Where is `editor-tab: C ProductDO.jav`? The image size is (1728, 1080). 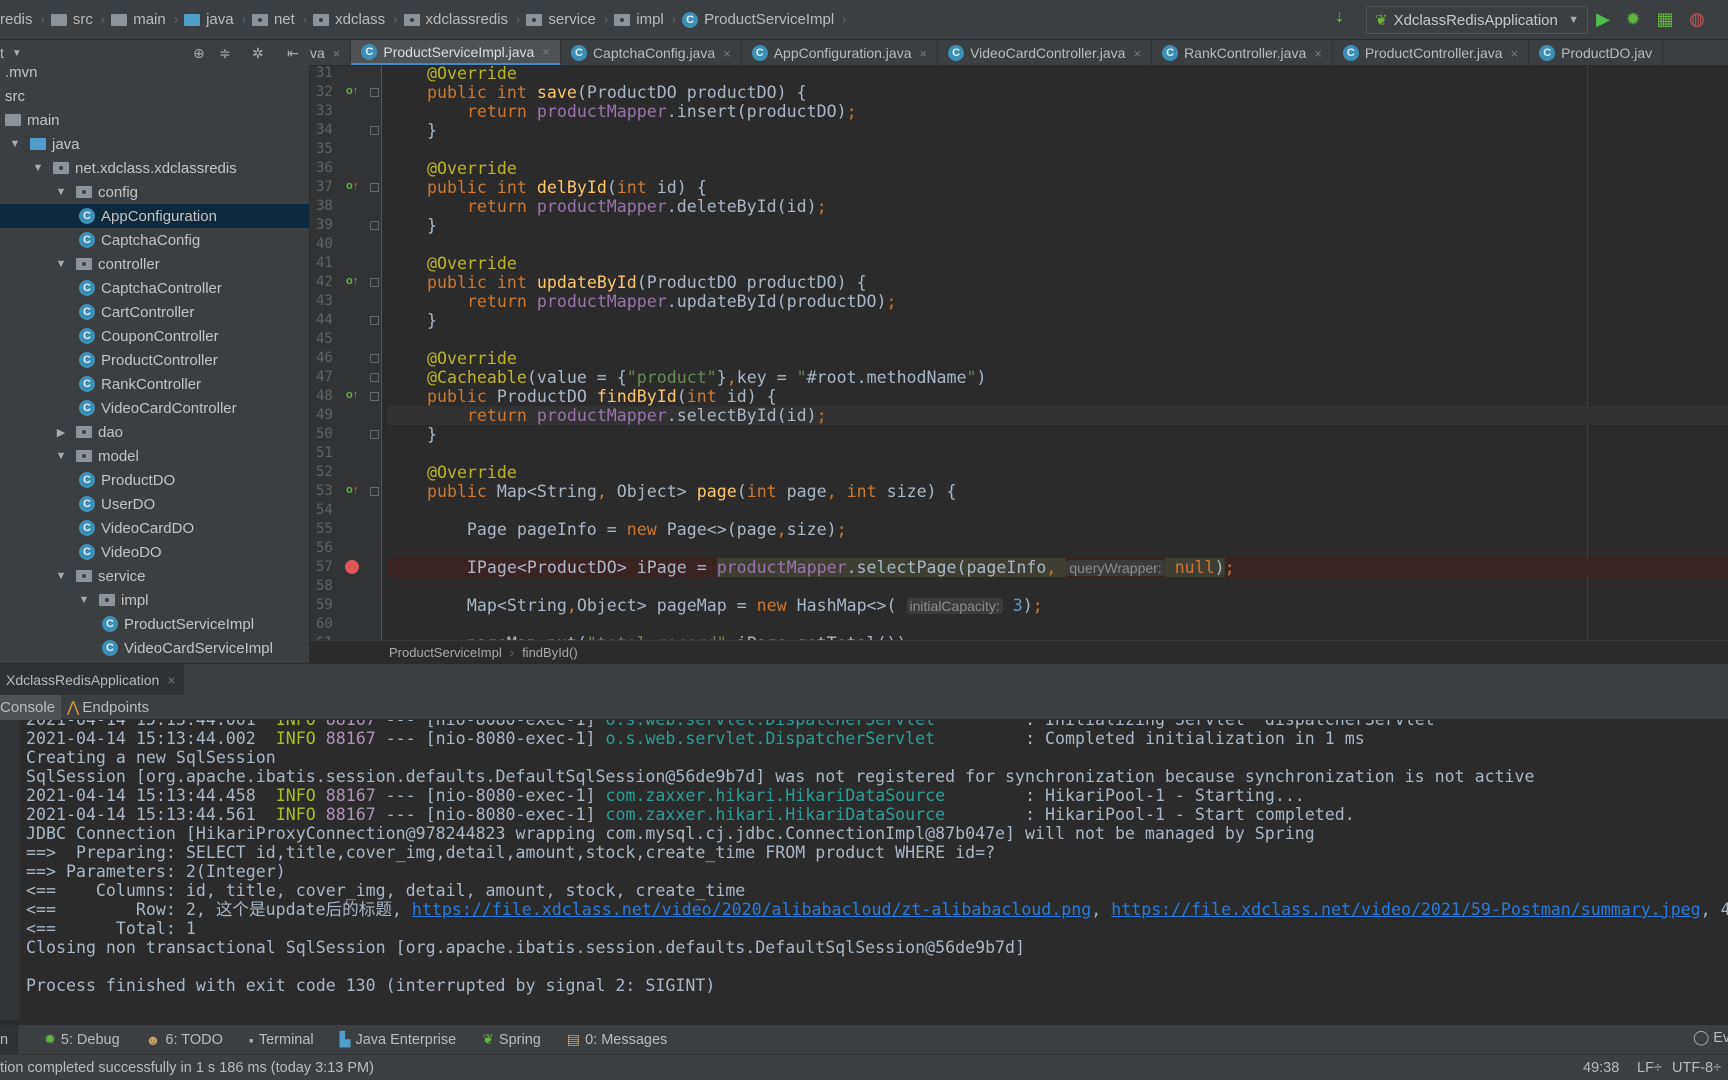
editor-tab: C ProductDO.jav is located at coordinates (1596, 52).